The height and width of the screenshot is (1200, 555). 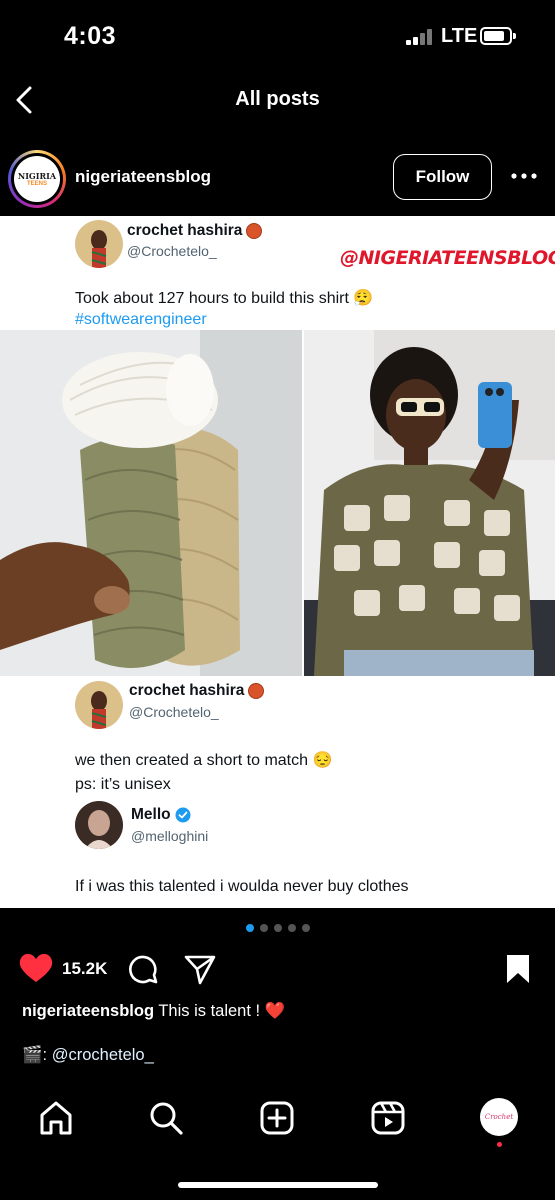 What do you see at coordinates (88, 1011) in the screenshot?
I see `caption-username: nigeriateensblog` at bounding box center [88, 1011].